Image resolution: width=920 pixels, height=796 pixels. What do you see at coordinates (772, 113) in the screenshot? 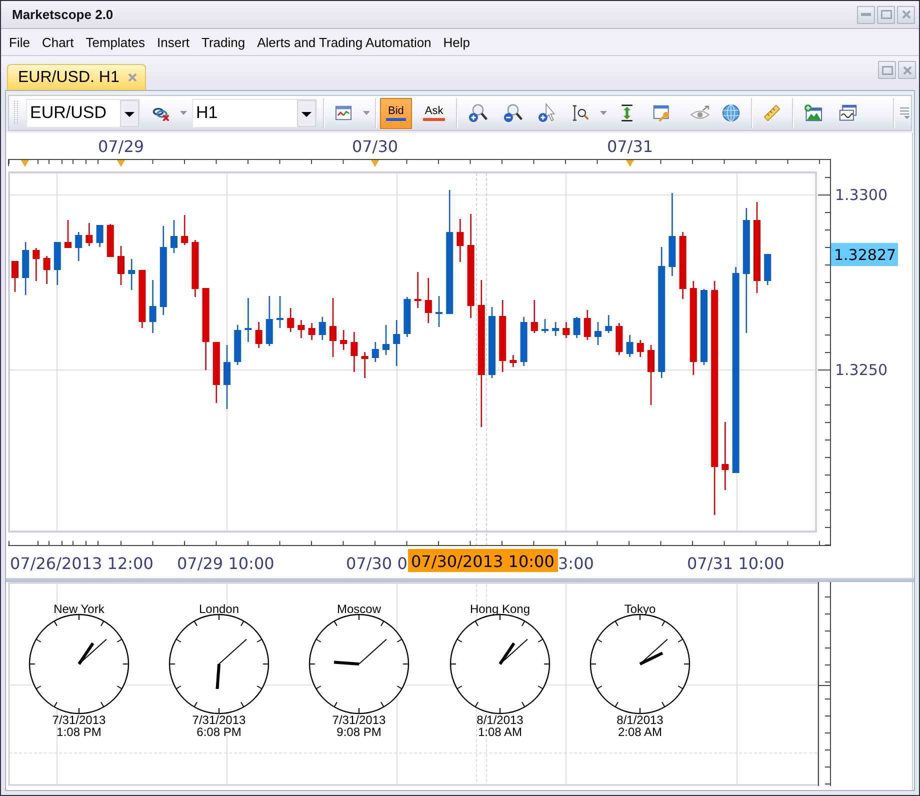
I see `ruler-icon` at bounding box center [772, 113].